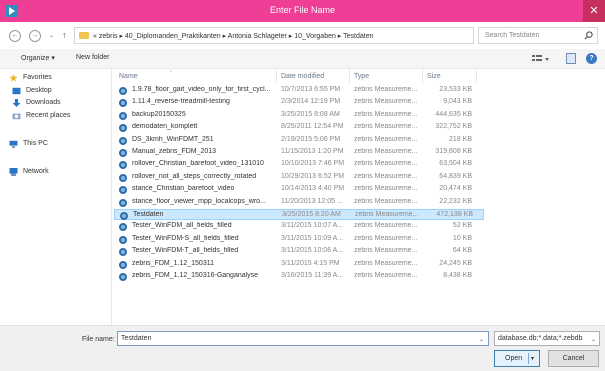 The width and height of the screenshot is (605, 371). What do you see at coordinates (303, 338) in the screenshot?
I see `file-name-input: Testdaten ⌄` at bounding box center [303, 338].